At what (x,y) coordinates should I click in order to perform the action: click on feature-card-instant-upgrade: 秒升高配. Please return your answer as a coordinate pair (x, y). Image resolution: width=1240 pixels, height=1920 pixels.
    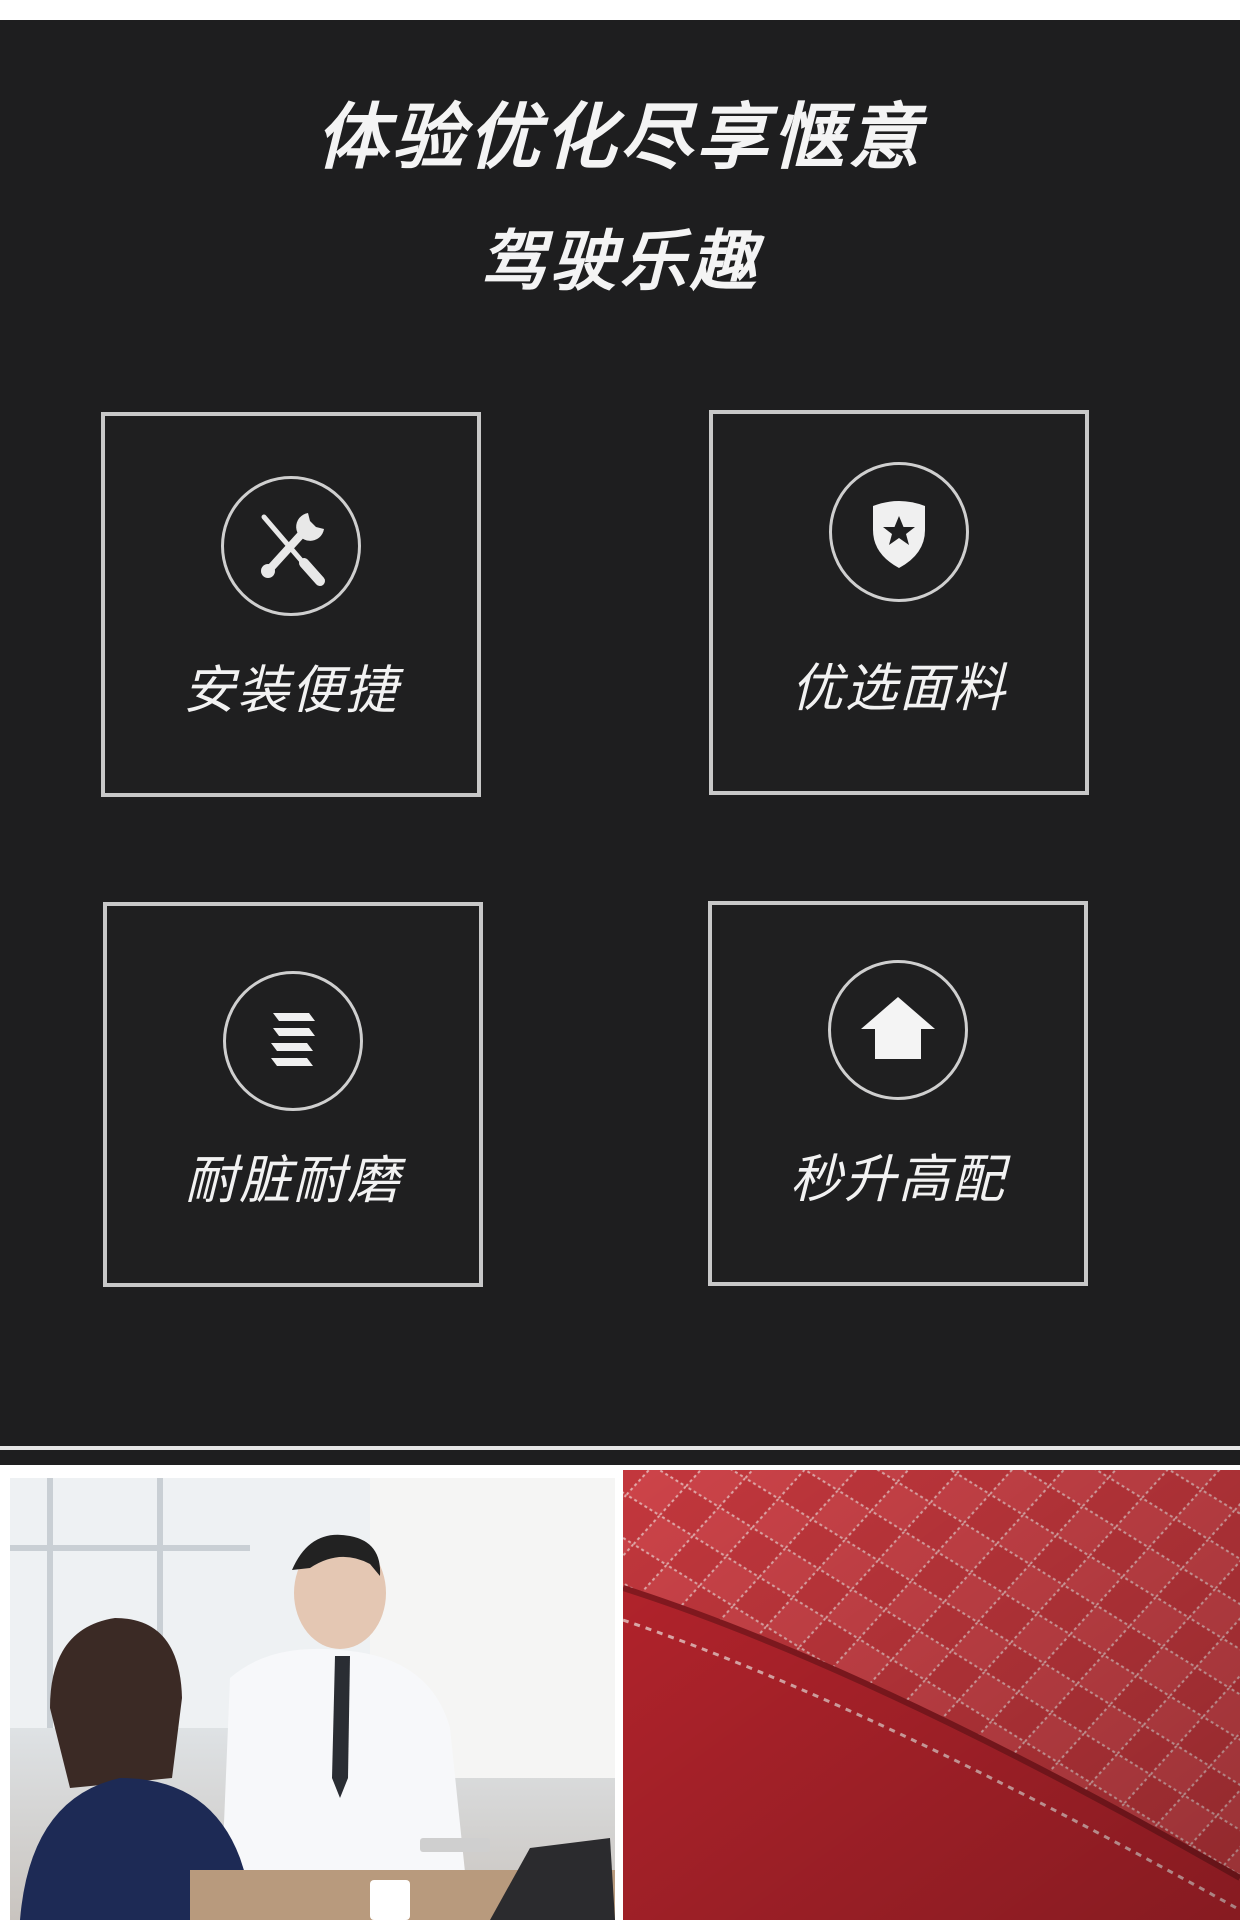
    Looking at the image, I should click on (898, 1093).